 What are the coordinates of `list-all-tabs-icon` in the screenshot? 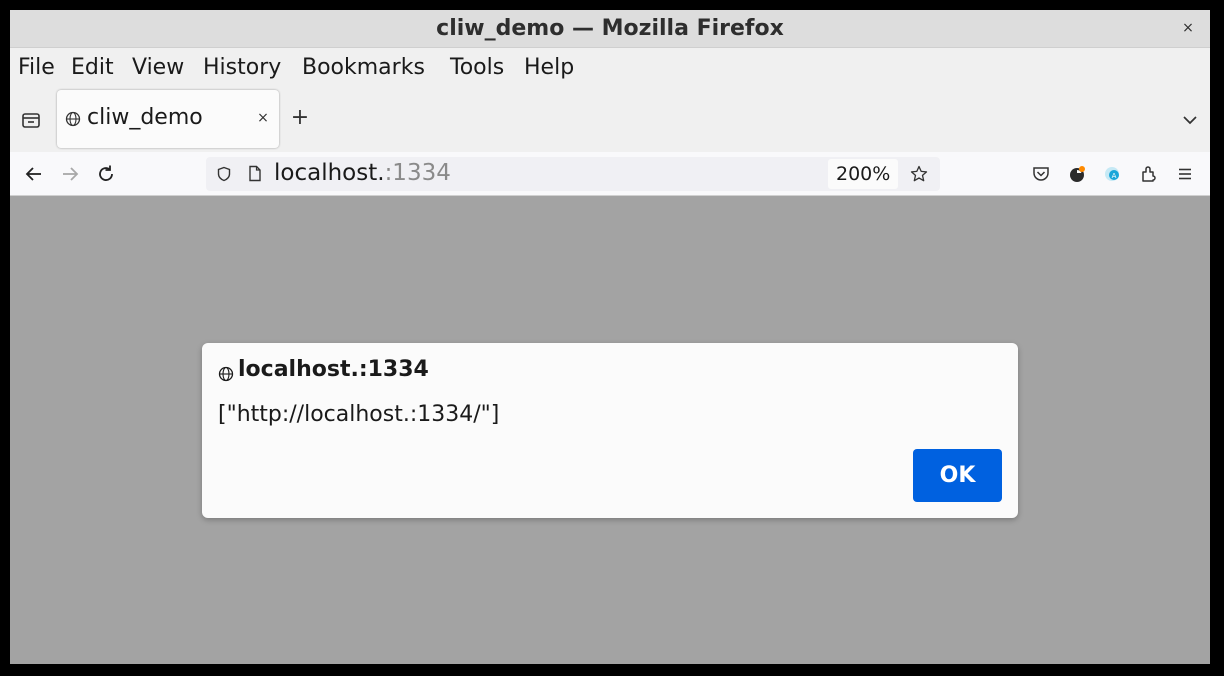 It's located at (1190, 120).